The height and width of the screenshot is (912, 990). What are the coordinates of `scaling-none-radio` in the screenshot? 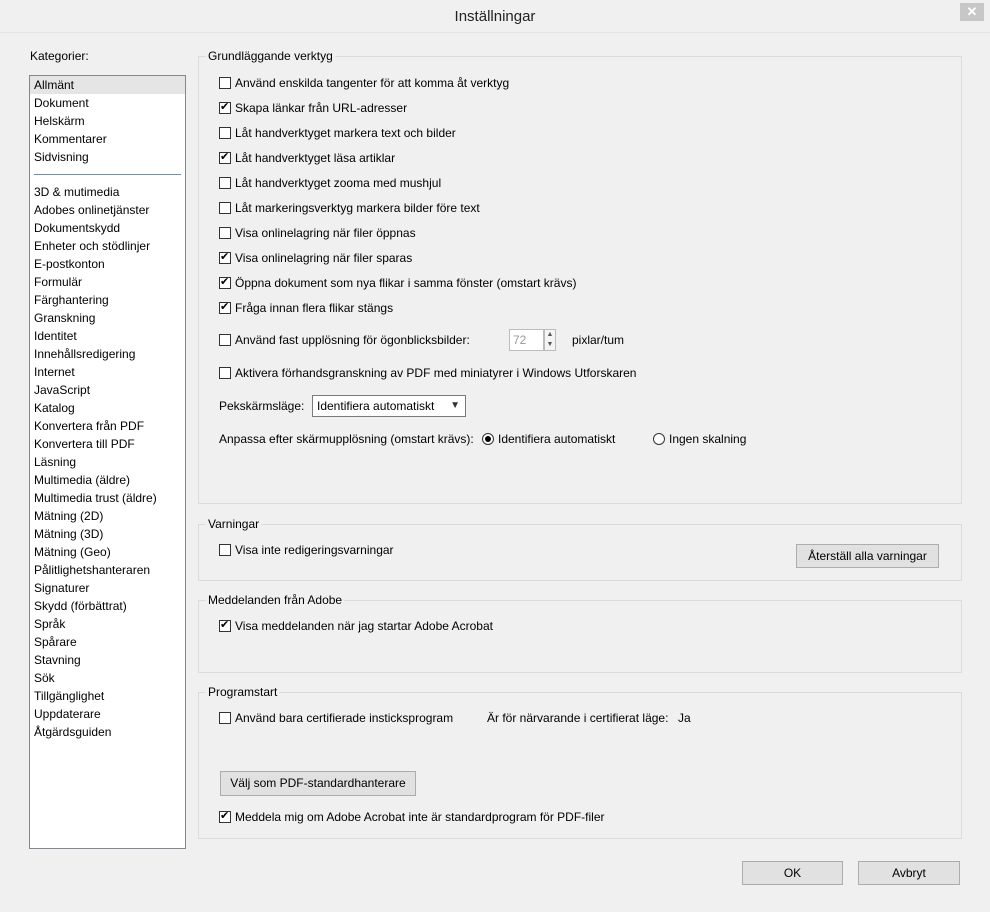 It's located at (659, 439).